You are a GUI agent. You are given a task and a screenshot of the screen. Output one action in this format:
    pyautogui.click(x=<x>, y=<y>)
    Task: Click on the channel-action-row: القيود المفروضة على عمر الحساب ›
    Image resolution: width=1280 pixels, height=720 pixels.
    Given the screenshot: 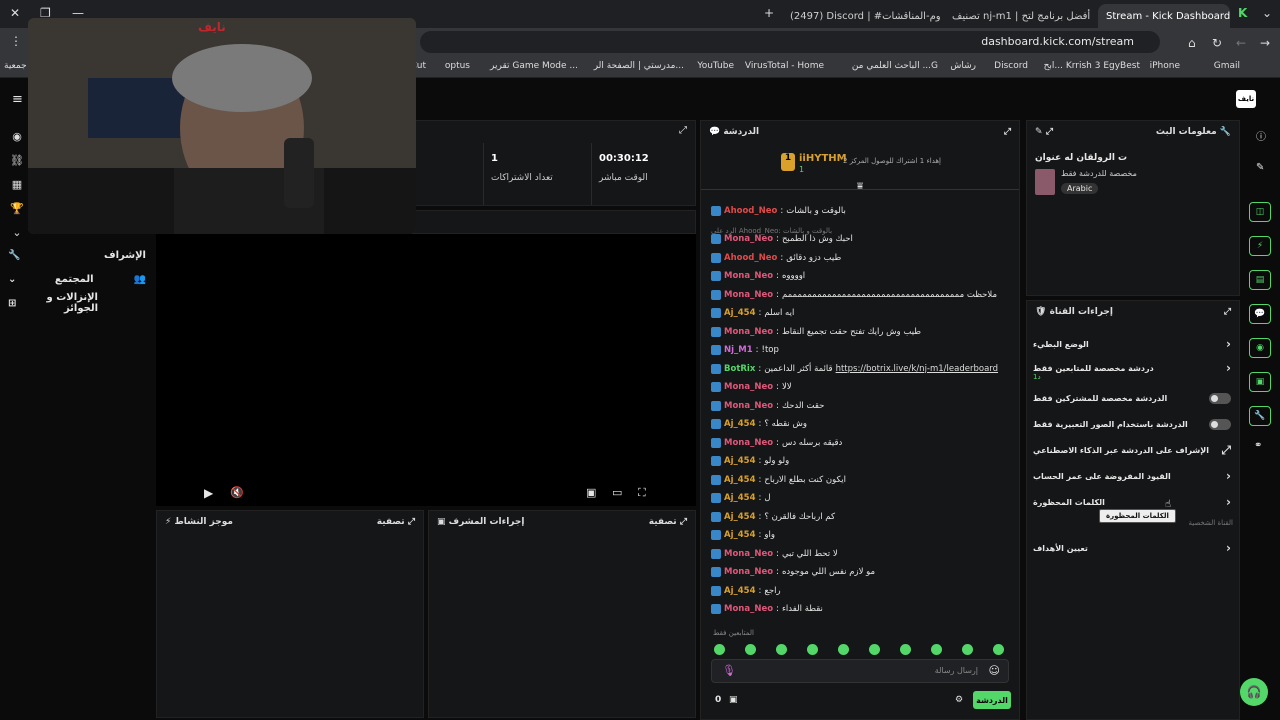 What is the action you would take?
    pyautogui.click(x=1132, y=476)
    